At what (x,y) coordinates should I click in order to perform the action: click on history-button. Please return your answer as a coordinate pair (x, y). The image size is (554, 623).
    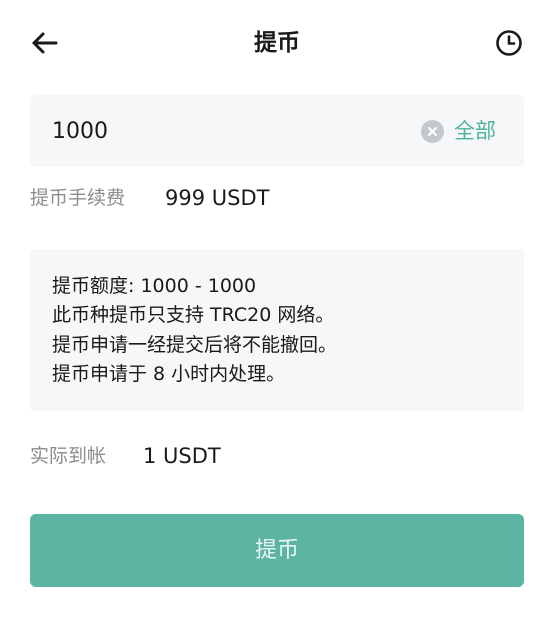
    Looking at the image, I should click on (509, 43).